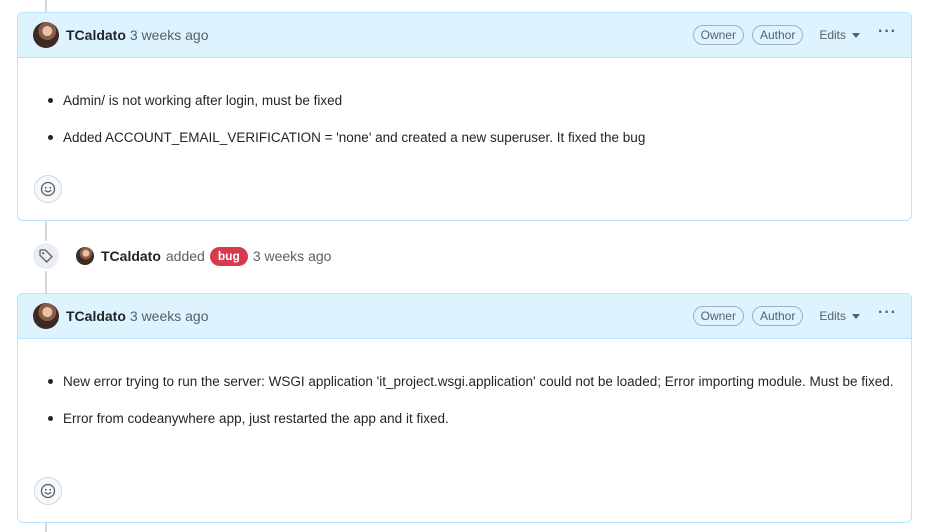  I want to click on event-action-text: added, so click(185, 256).